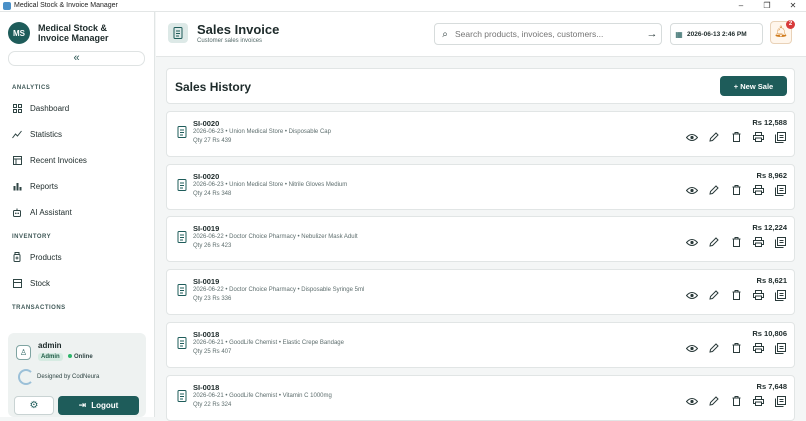 The height and width of the screenshot is (421, 806). Describe the element at coordinates (7, 5) in the screenshot. I see `app-icon` at that location.